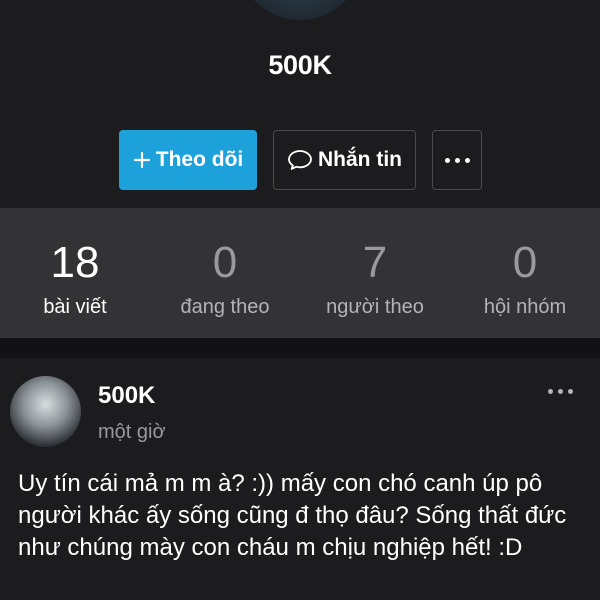 Image resolution: width=600 pixels, height=600 pixels. I want to click on section-divider, so click(300, 348).